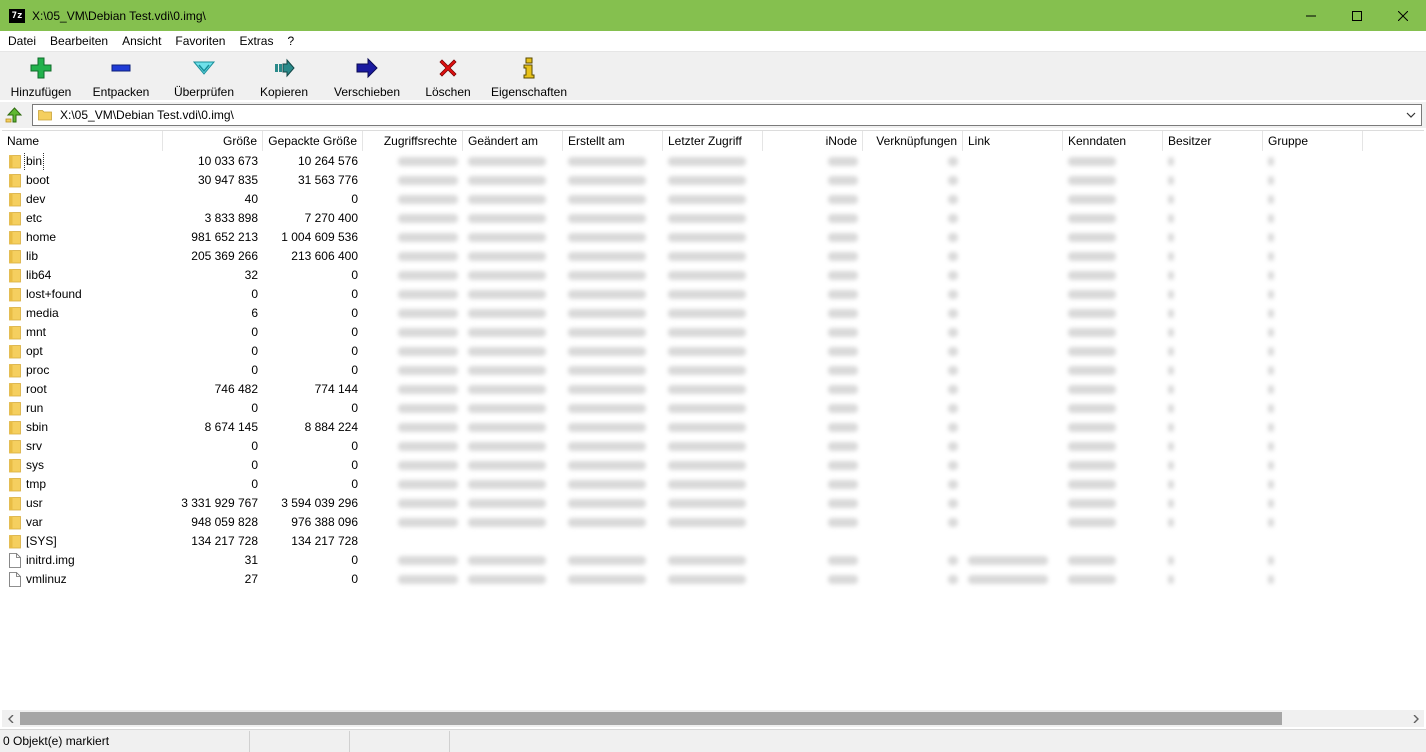 This screenshot has width=1426, height=752. What do you see at coordinates (713, 294) in the screenshot?
I see `table-row: lost+found 0 0` at bounding box center [713, 294].